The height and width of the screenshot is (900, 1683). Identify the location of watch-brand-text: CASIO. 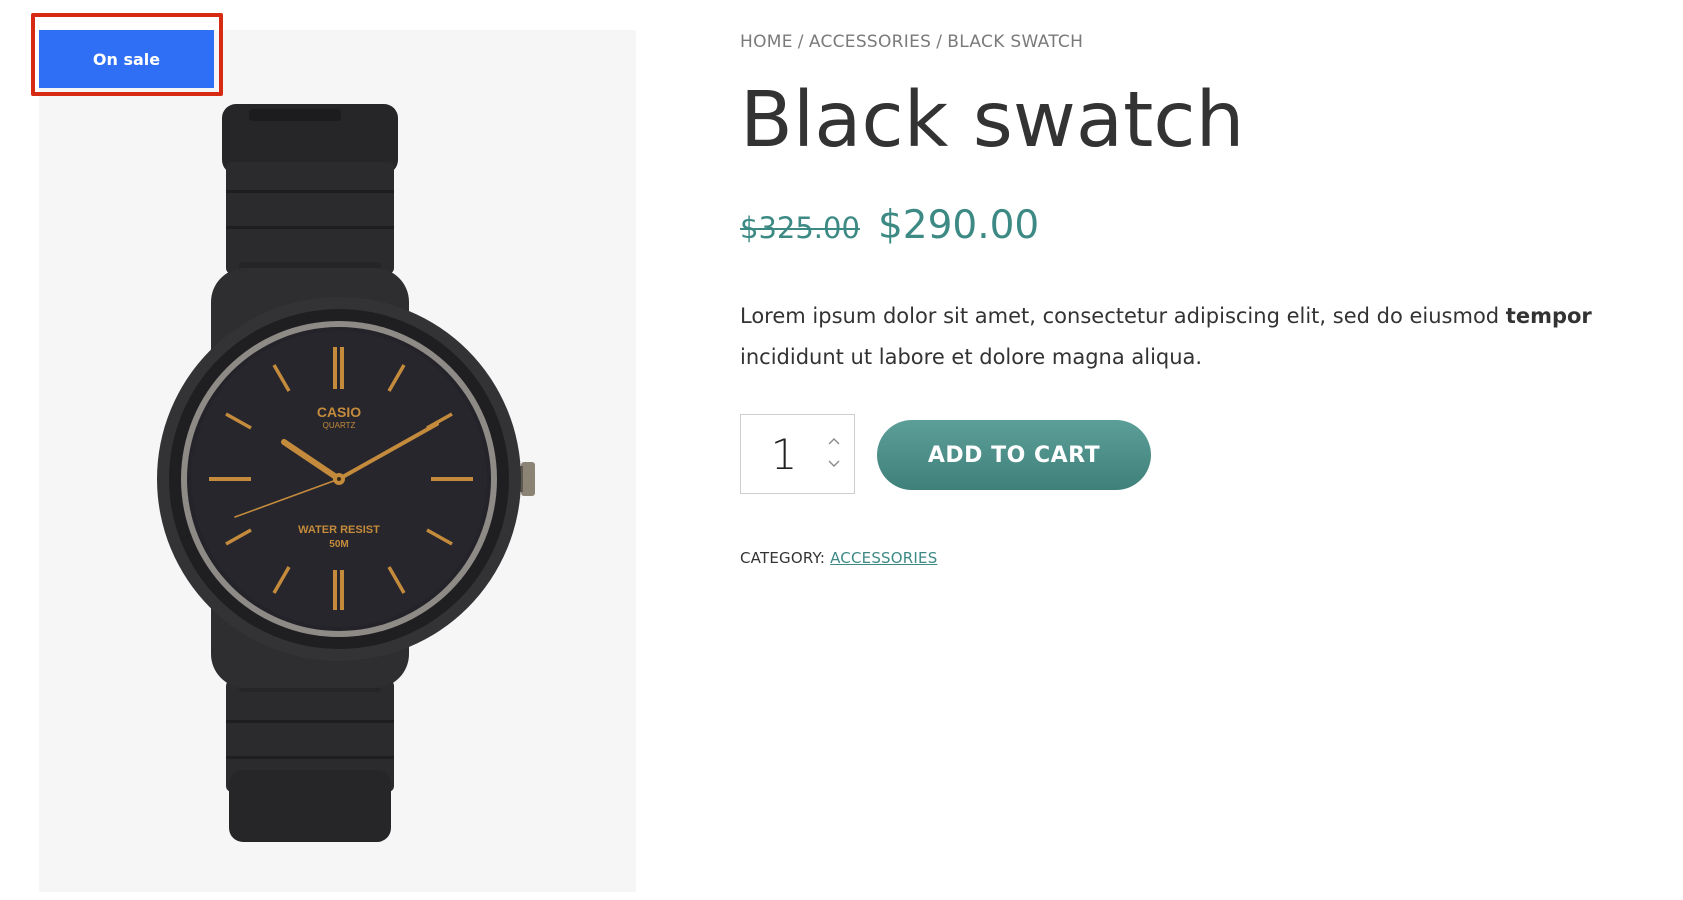
(339, 412).